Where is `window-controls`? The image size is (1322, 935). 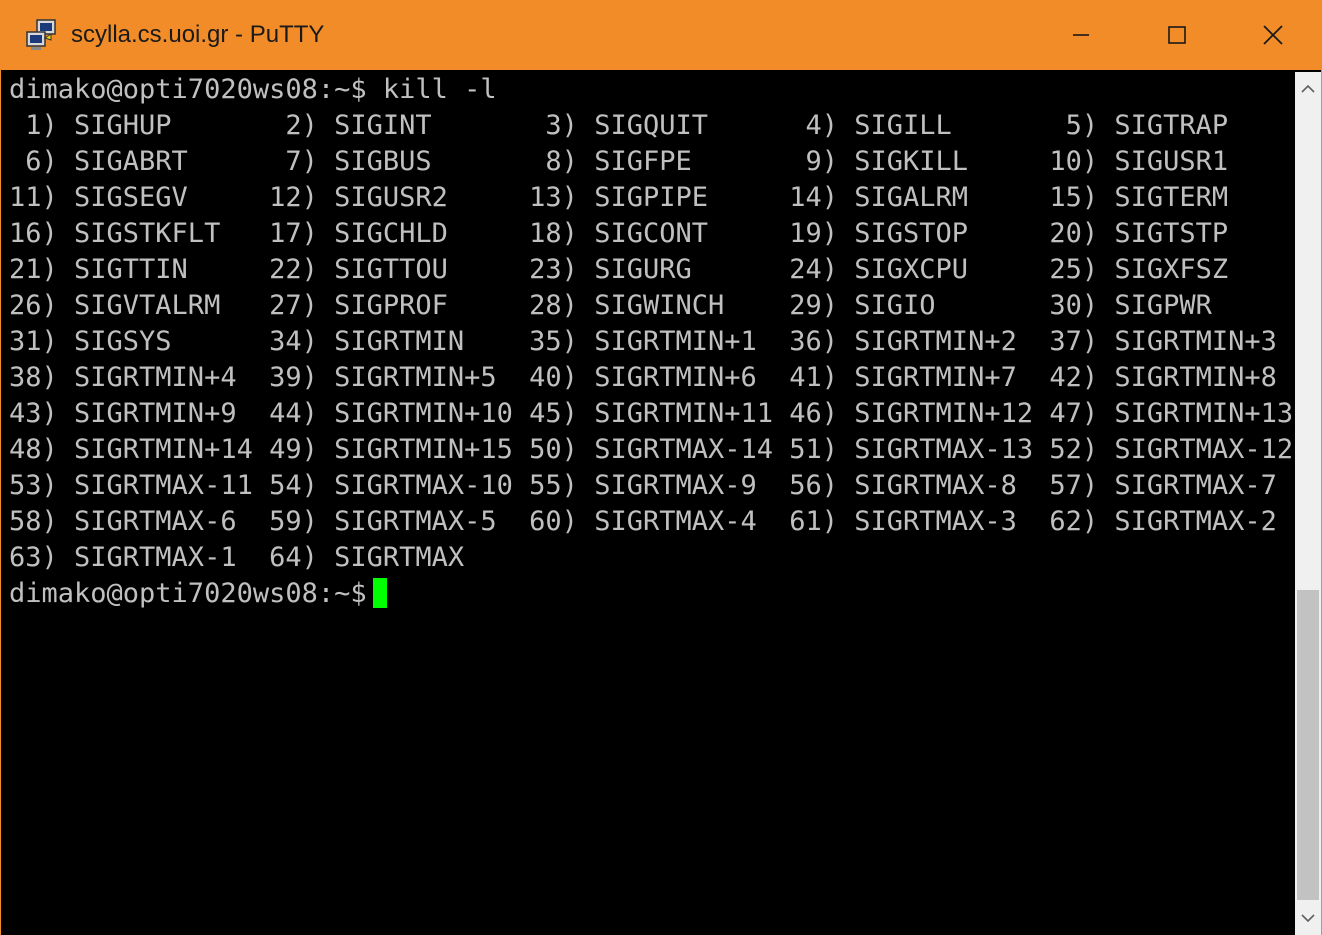 window-controls is located at coordinates (1177, 35).